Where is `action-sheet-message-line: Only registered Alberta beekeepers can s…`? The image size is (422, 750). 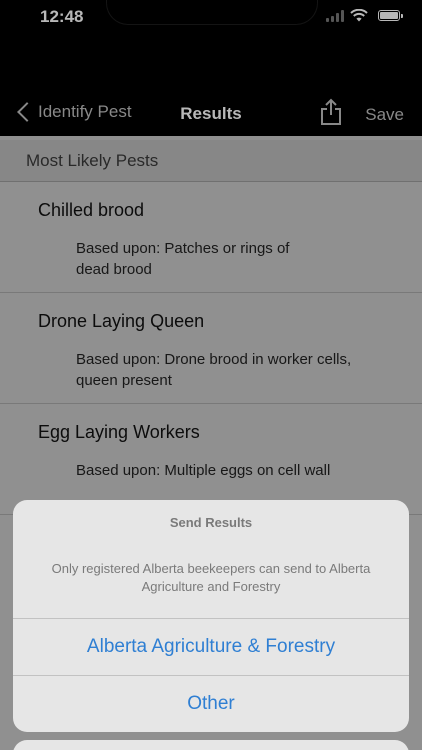
action-sheet-message-line: Only registered Alberta beekeepers can s… is located at coordinates (211, 568).